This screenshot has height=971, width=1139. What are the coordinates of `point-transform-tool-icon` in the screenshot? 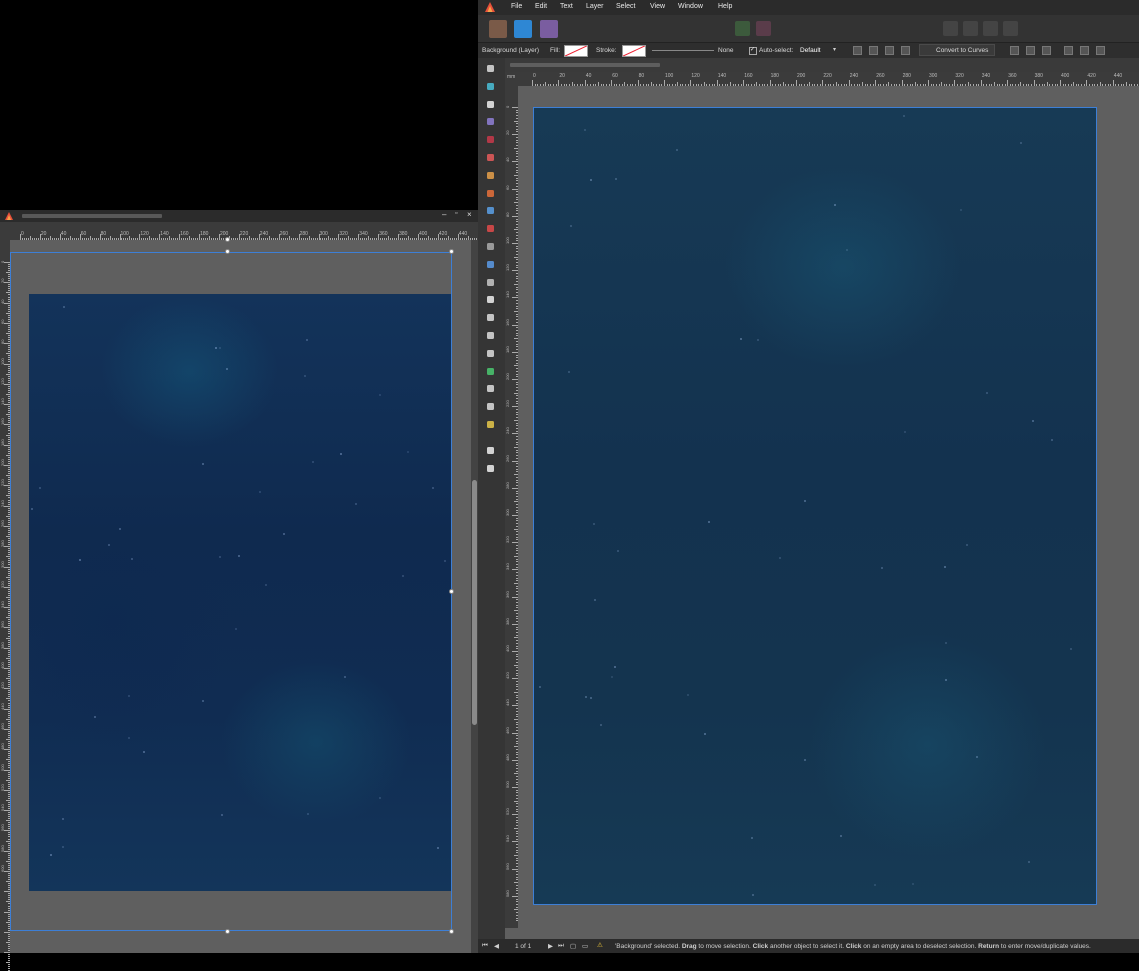 It's located at (490, 121).